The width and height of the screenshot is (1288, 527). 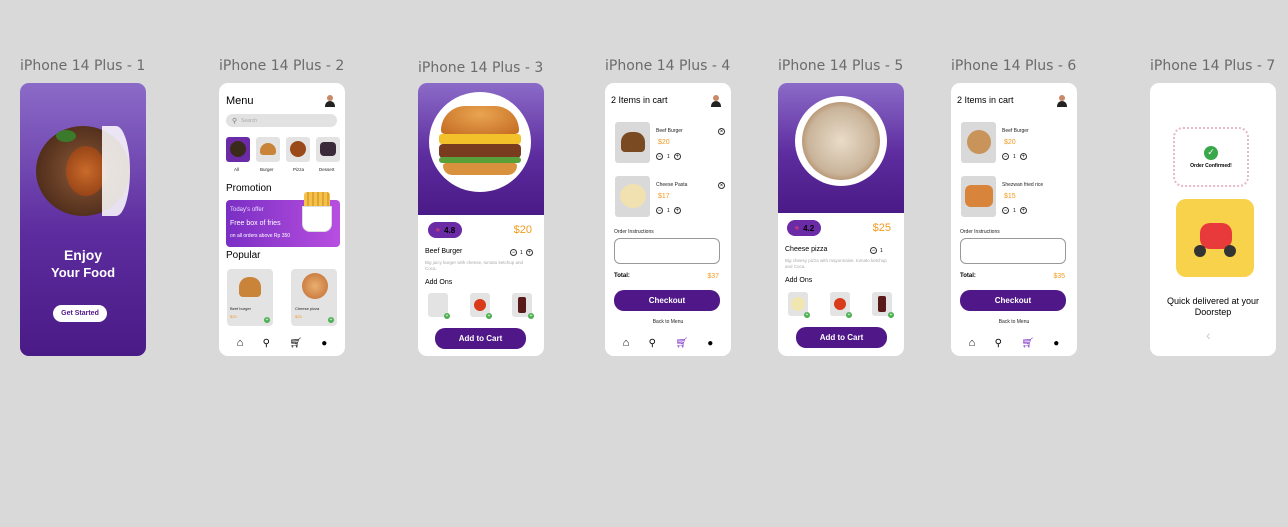 What do you see at coordinates (1208, 335) in the screenshot?
I see `chevron-left-icon: ‹` at bounding box center [1208, 335].